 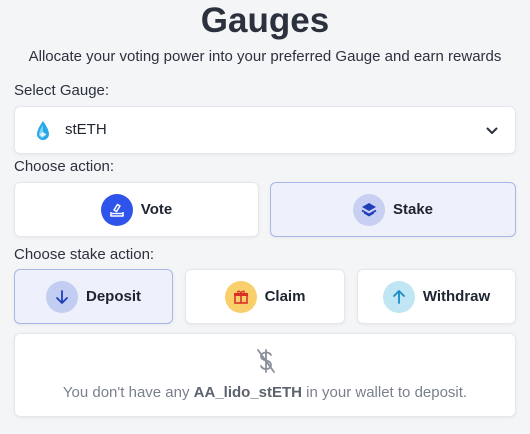 What do you see at coordinates (413, 209) in the screenshot?
I see `stake-button-label: Stake` at bounding box center [413, 209].